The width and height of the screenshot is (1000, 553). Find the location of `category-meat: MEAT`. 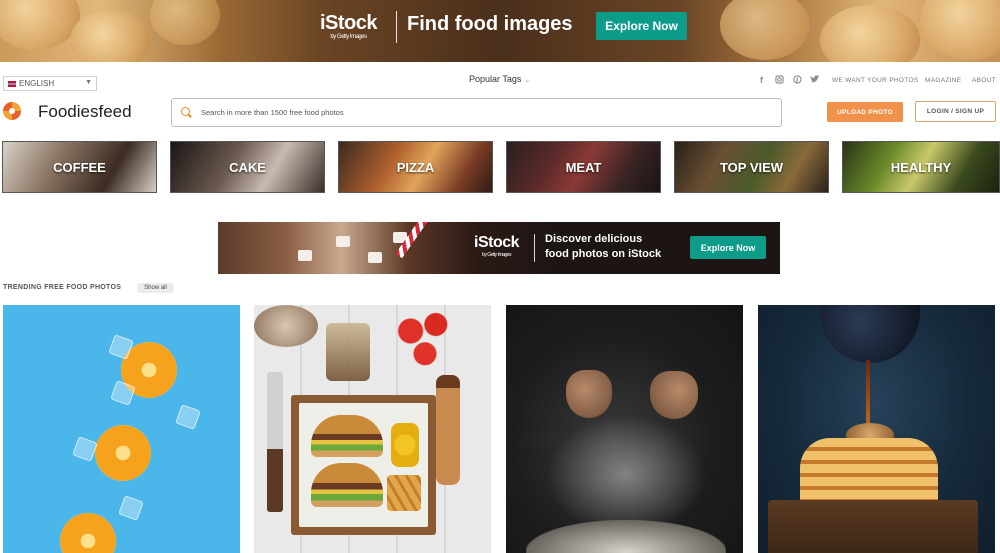

category-meat: MEAT is located at coordinates (583, 167).